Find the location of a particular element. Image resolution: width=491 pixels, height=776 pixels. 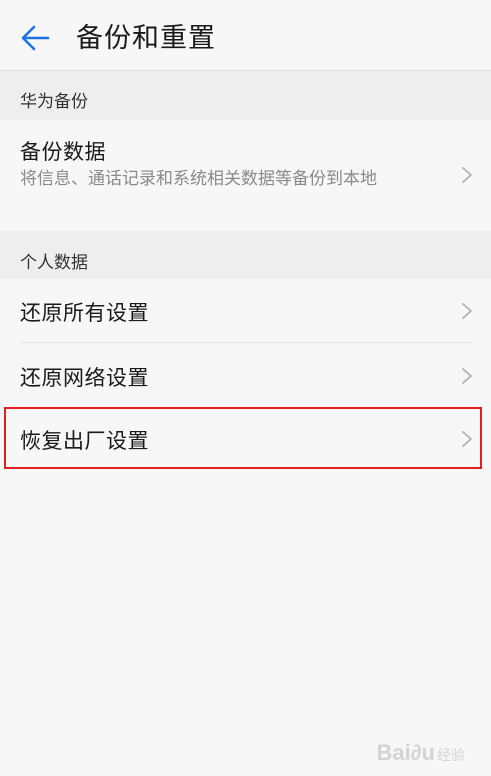

page-title: 备份和重置 is located at coordinates (146, 38).